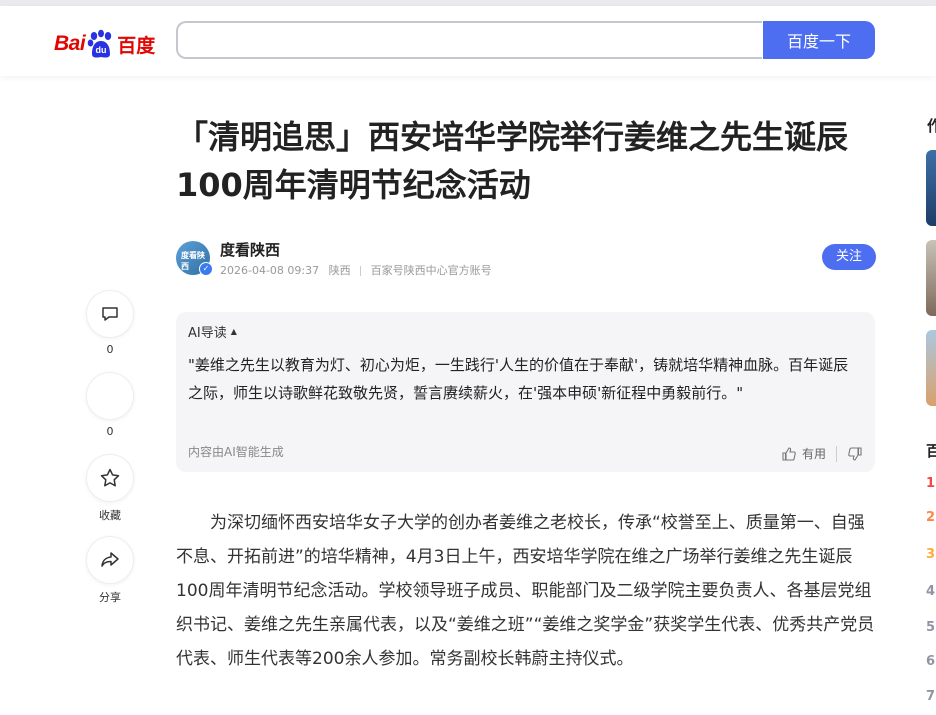 This screenshot has height=715, width=936. I want to click on star-icon, so click(110, 477).